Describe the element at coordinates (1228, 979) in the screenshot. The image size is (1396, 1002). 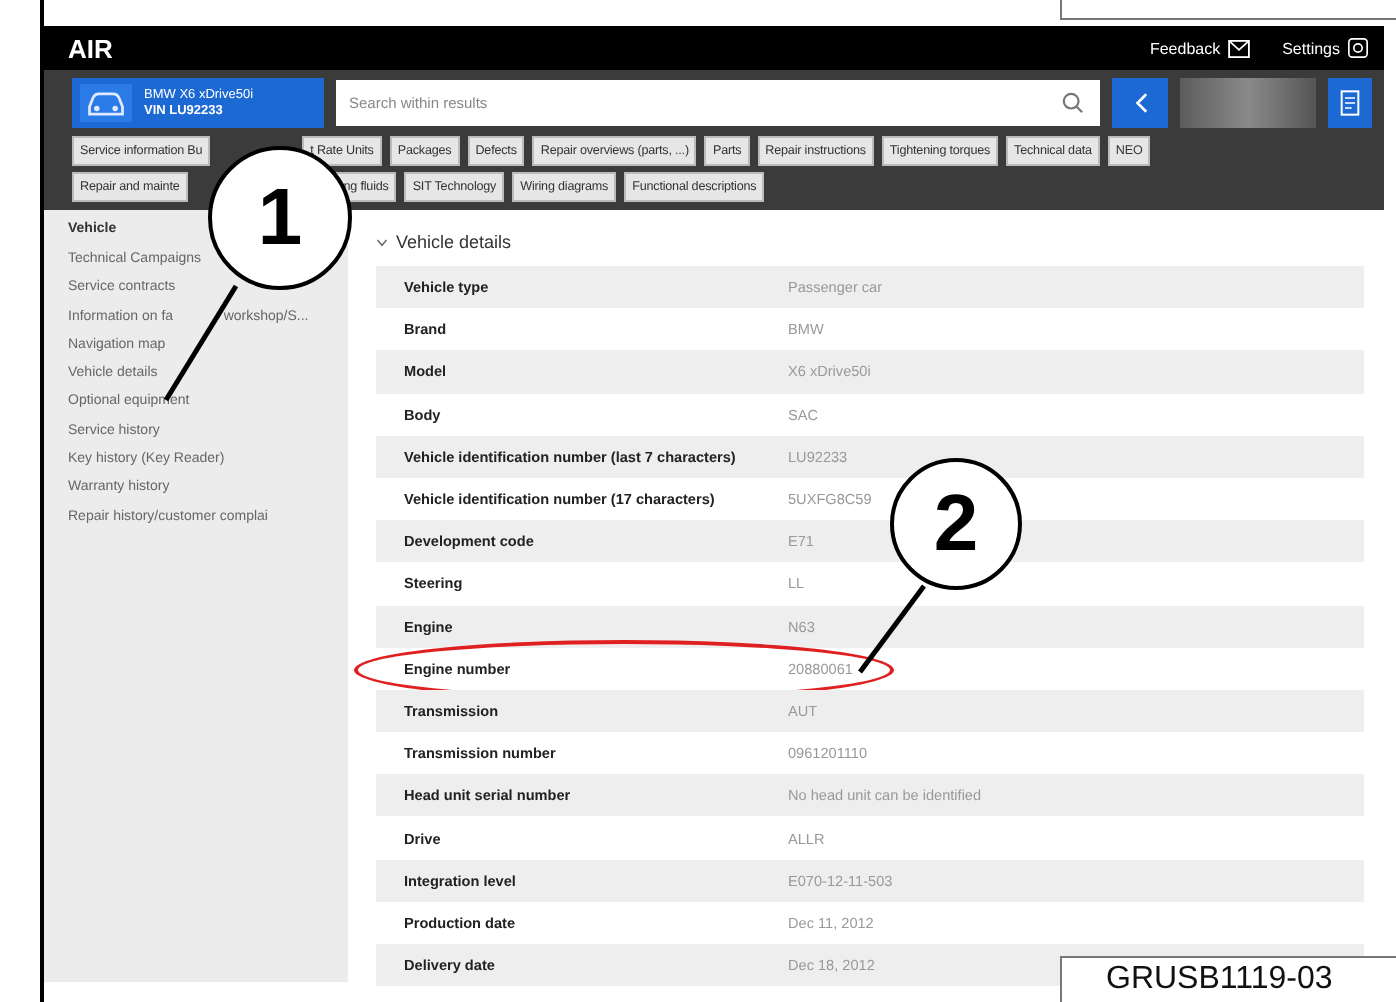
I see `figure-label: GRUSB1119-03` at that location.